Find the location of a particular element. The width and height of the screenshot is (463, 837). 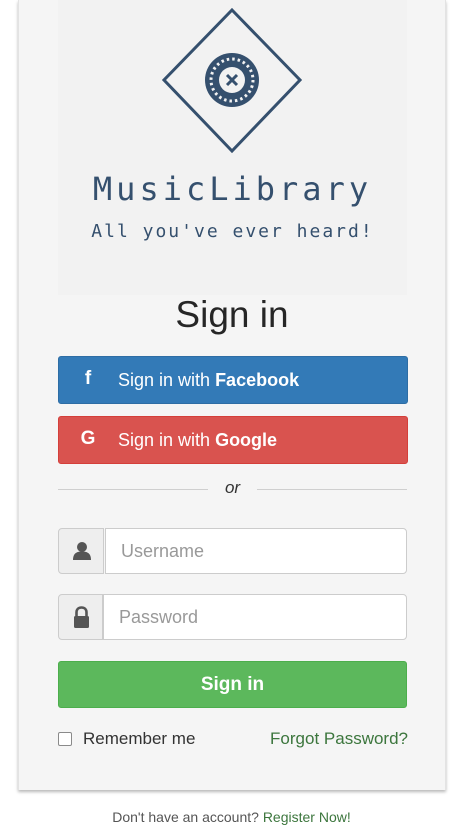

facebook-signin-button: f Sign in with Facebook is located at coordinates (233, 380).